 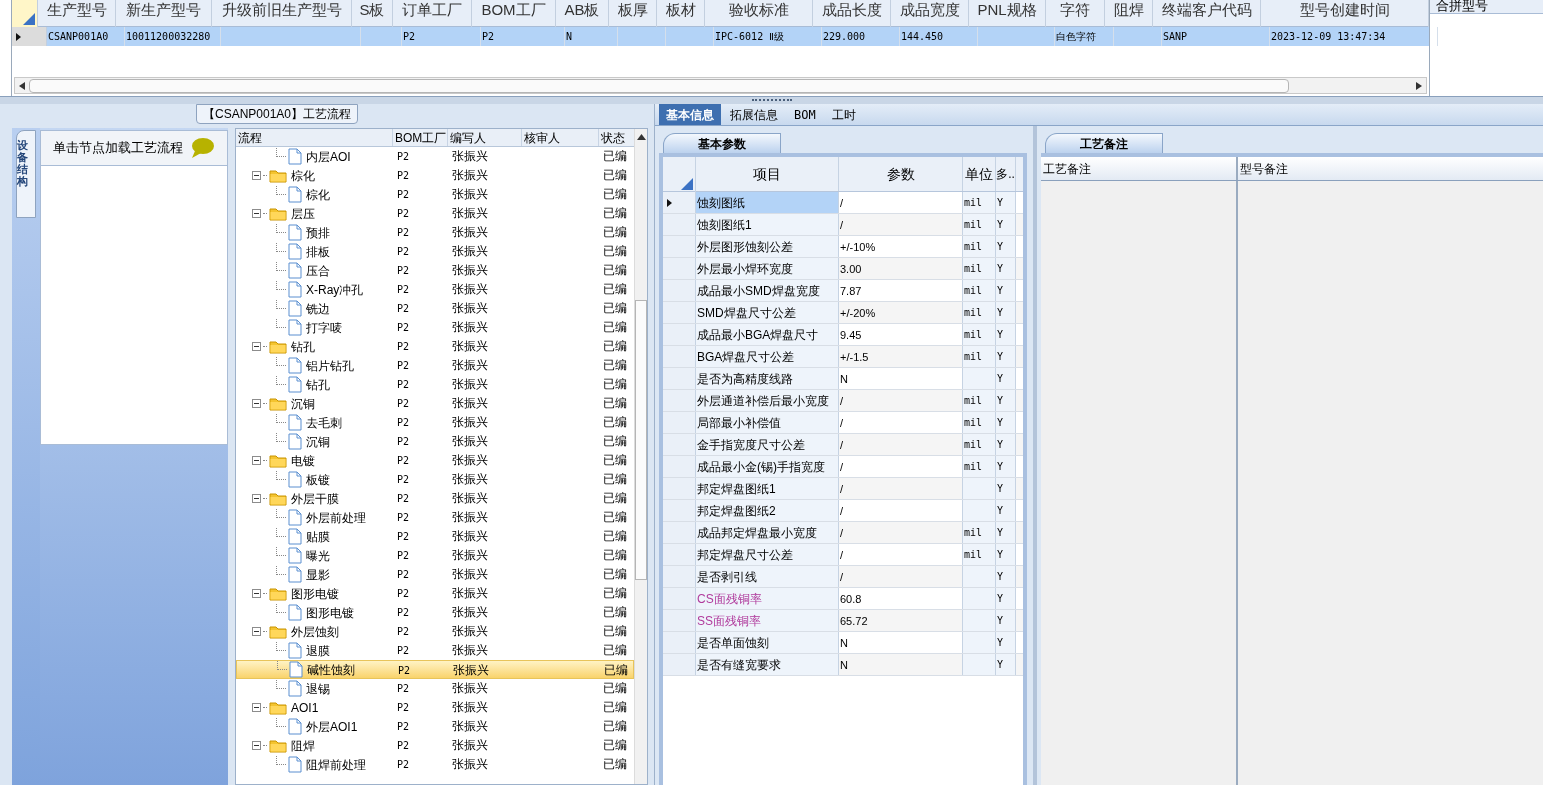 I want to click on tree-row: X-Ray冲孔 P2 张振兴 已编, so click(x=435, y=289).